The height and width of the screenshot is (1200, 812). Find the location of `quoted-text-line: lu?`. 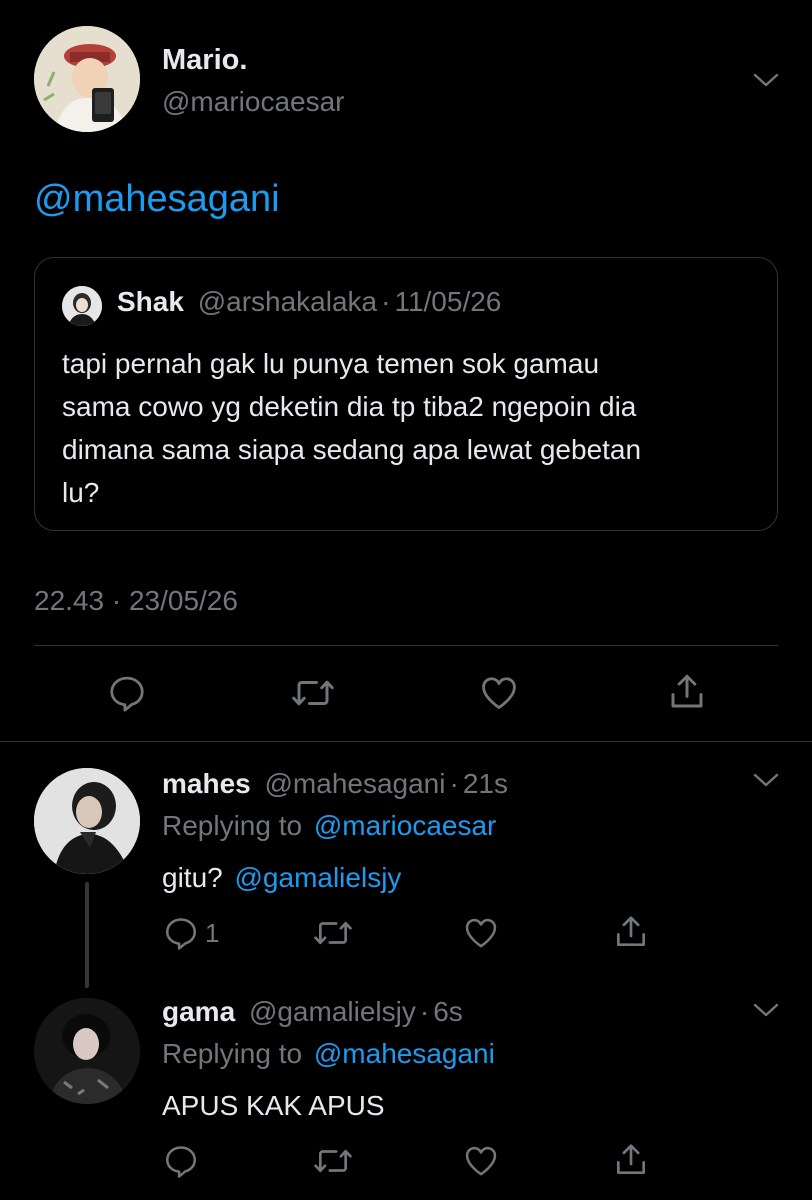

quoted-text-line: lu? is located at coordinates (81, 492).